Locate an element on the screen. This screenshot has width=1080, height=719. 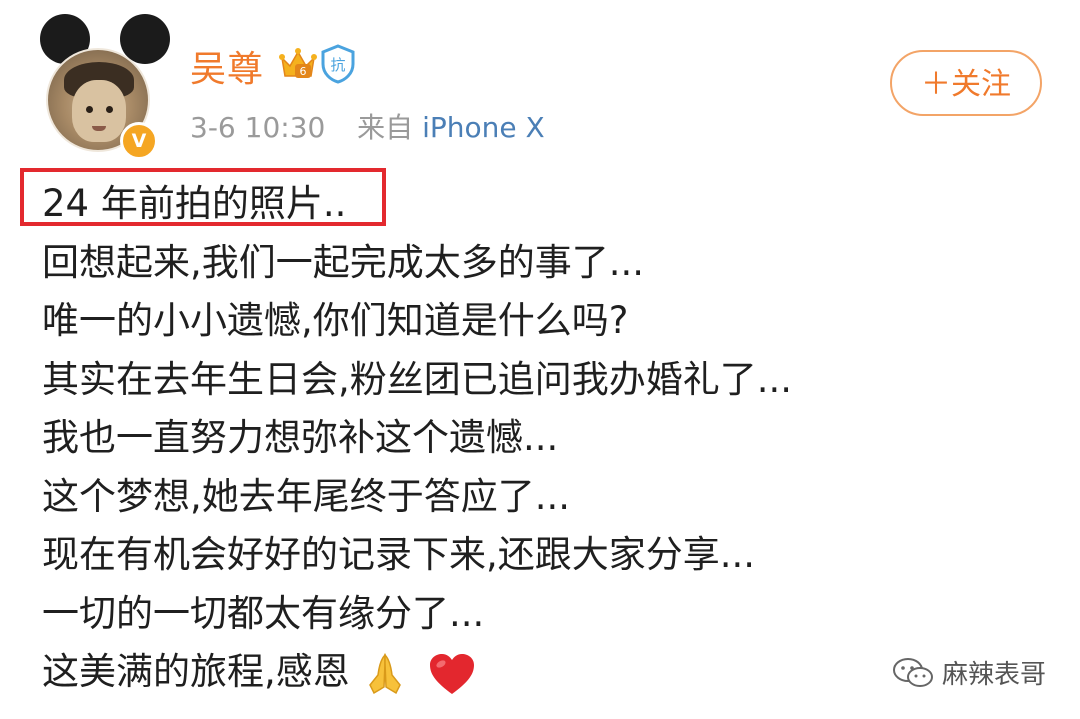
post-meta: 3-6 10:30 来自 iPhone X is located at coordinates (367, 126).